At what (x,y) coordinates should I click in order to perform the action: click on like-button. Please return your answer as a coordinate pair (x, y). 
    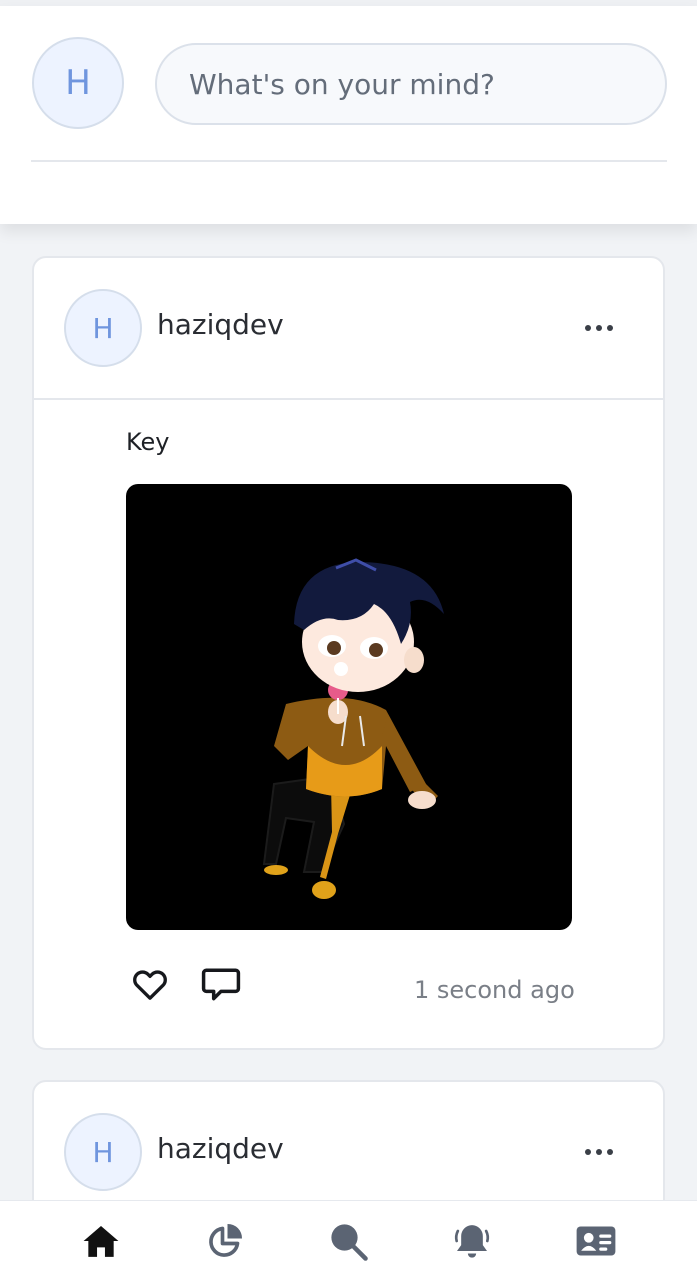
    Looking at the image, I should click on (150, 984).